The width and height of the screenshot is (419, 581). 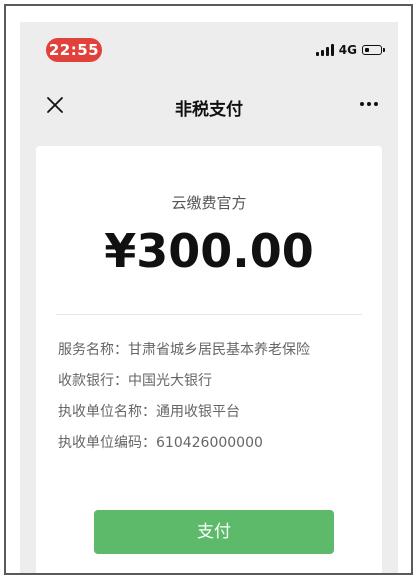 What do you see at coordinates (209, 203) in the screenshot?
I see `merchant-name: 云缴费官方` at bounding box center [209, 203].